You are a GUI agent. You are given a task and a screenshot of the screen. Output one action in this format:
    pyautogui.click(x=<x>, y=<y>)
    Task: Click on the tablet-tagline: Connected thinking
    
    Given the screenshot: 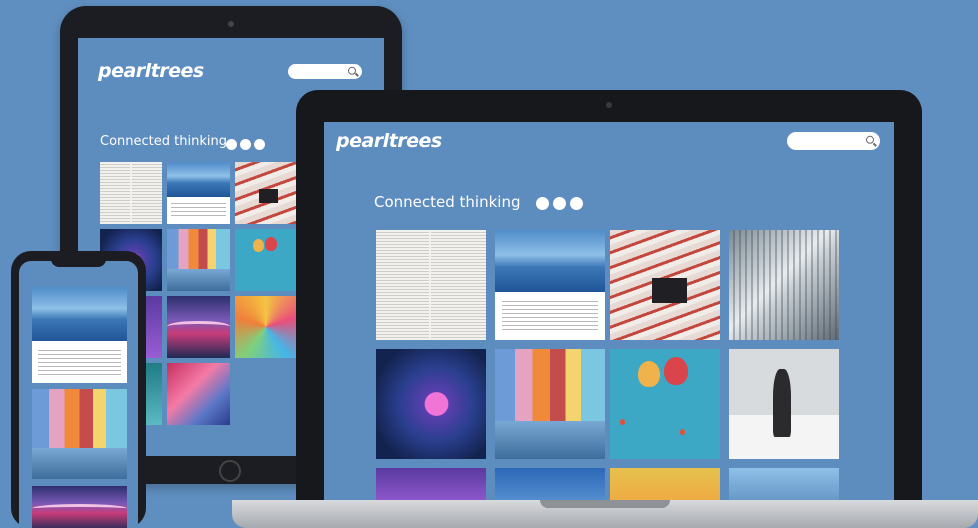 What is the action you would take?
    pyautogui.click(x=163, y=141)
    